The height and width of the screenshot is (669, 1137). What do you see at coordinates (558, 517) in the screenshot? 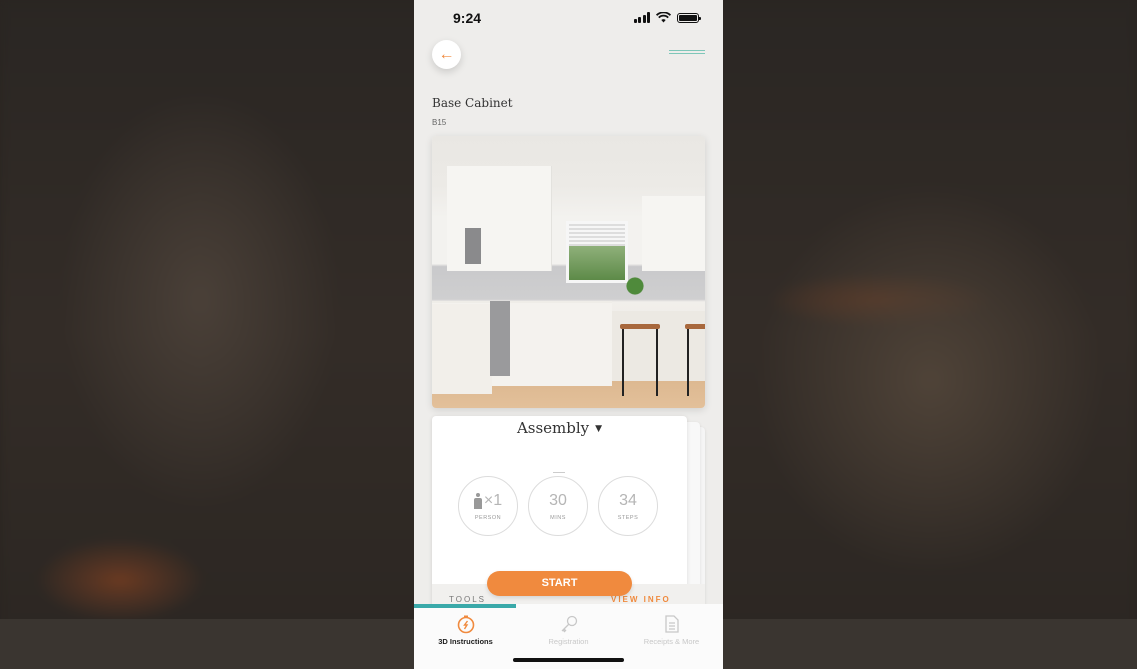
I see `stat-mins-label: MINS` at bounding box center [558, 517].